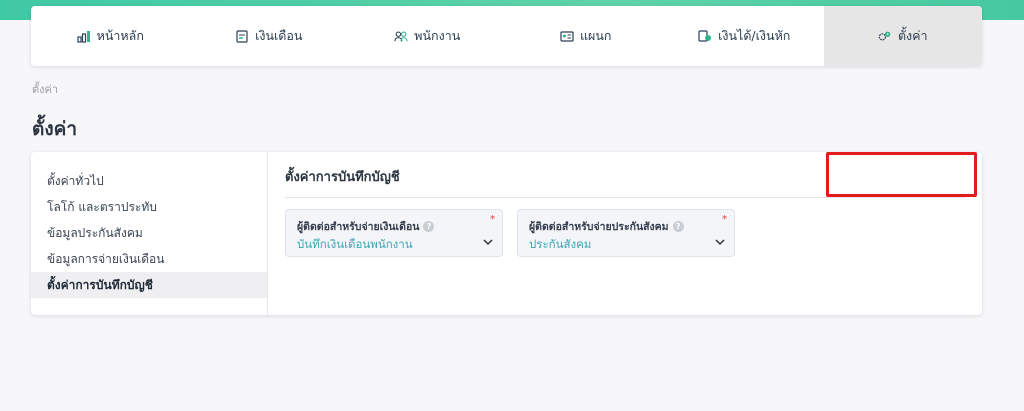  What do you see at coordinates (54, 129) in the screenshot?
I see `page-title: ตั้งค่า` at bounding box center [54, 129].